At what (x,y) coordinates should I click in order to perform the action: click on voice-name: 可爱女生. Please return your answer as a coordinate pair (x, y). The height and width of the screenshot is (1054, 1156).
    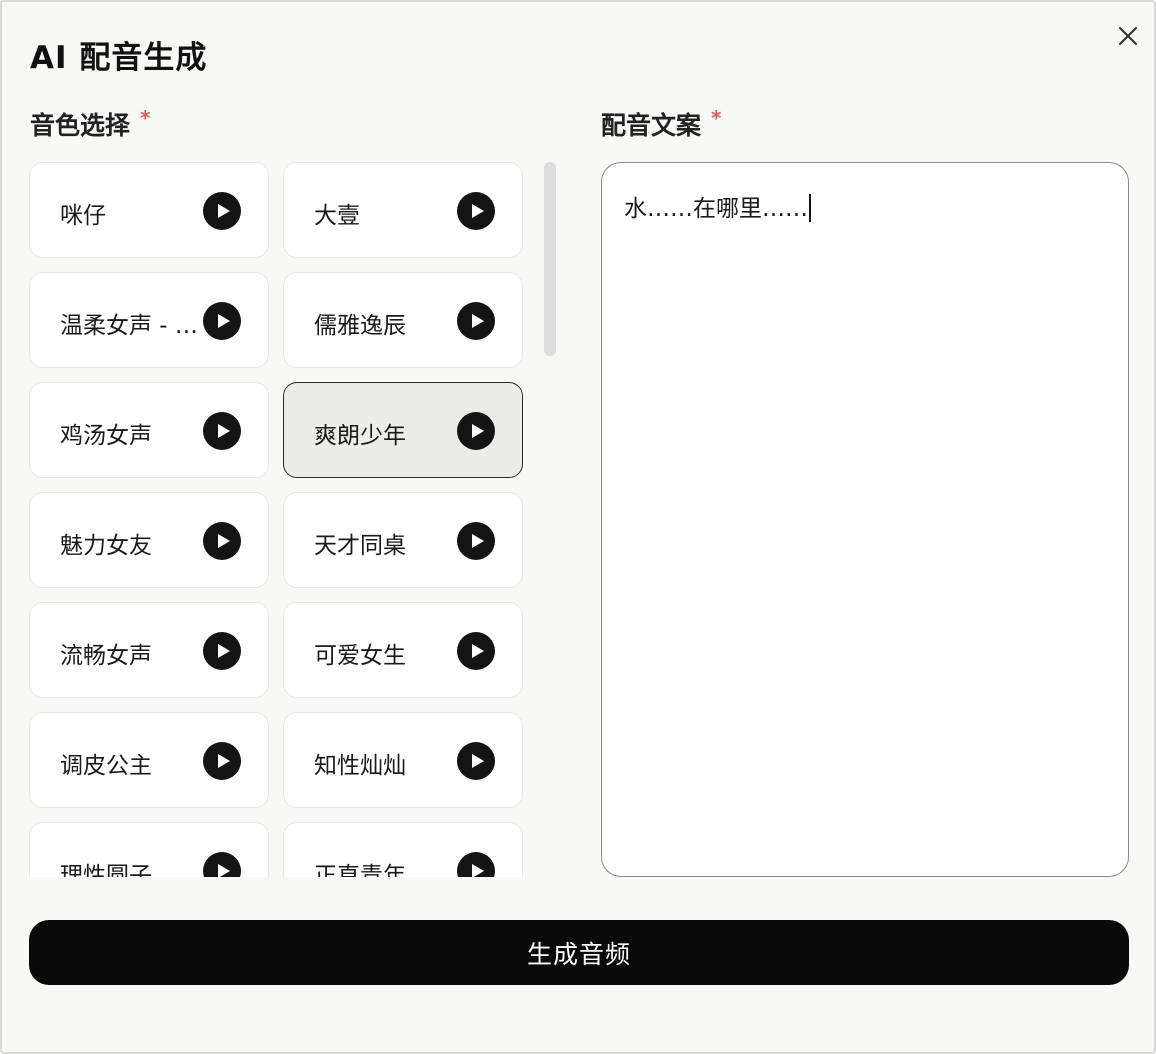
    Looking at the image, I should click on (360, 656).